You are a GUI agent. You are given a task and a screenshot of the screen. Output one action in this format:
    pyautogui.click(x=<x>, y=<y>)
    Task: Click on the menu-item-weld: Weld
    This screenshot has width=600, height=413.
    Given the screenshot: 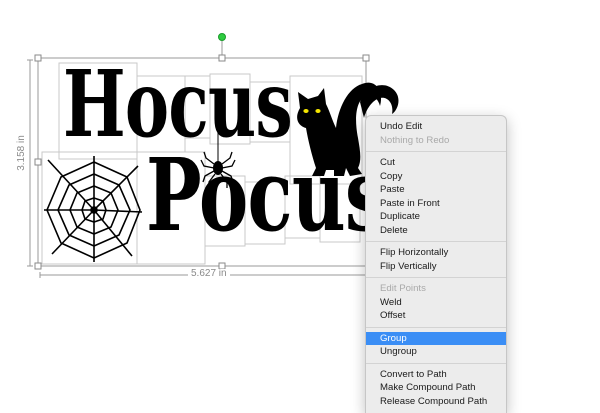 What is the action you would take?
    pyautogui.click(x=436, y=303)
    